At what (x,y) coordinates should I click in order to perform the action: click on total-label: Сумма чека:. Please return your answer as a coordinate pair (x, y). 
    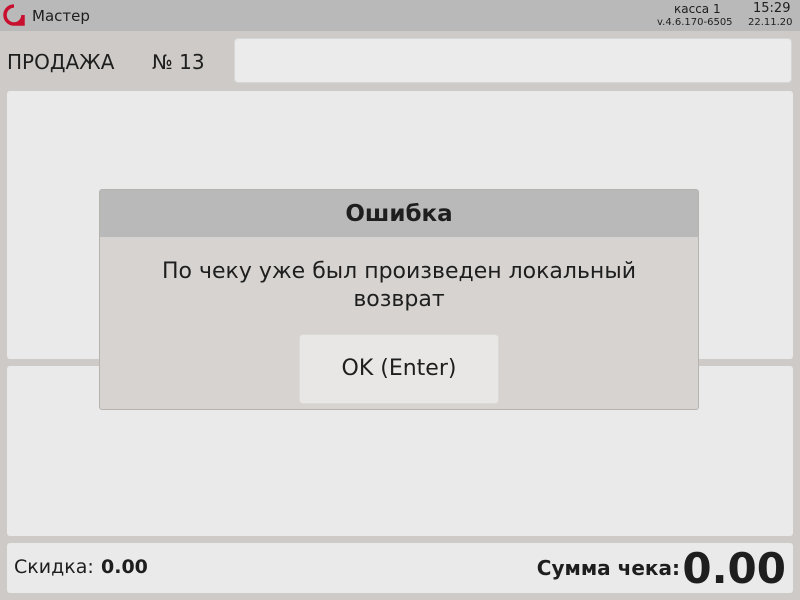
    Looking at the image, I should click on (608, 568).